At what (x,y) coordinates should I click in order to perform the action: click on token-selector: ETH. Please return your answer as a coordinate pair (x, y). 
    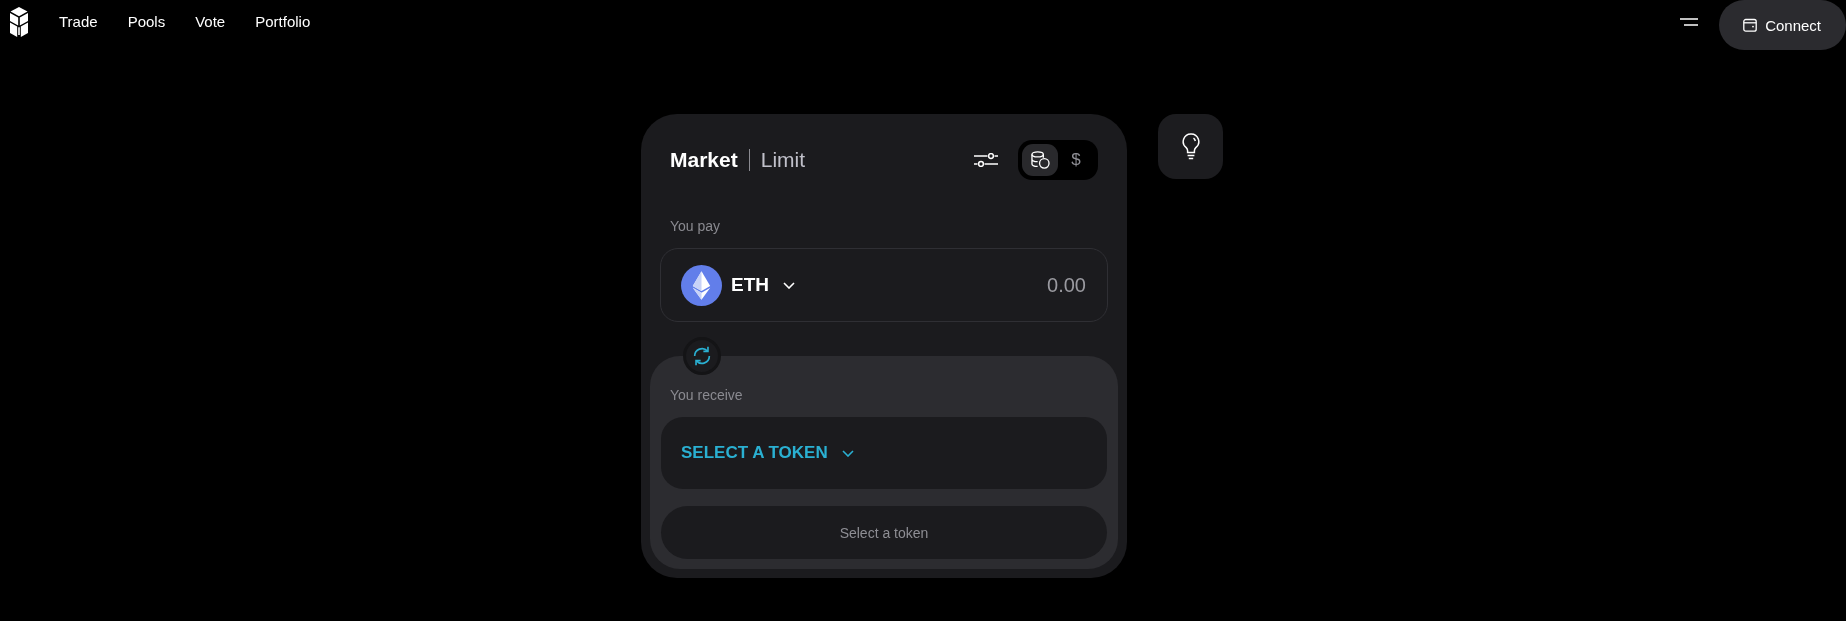
    Looking at the image, I should click on (738, 285).